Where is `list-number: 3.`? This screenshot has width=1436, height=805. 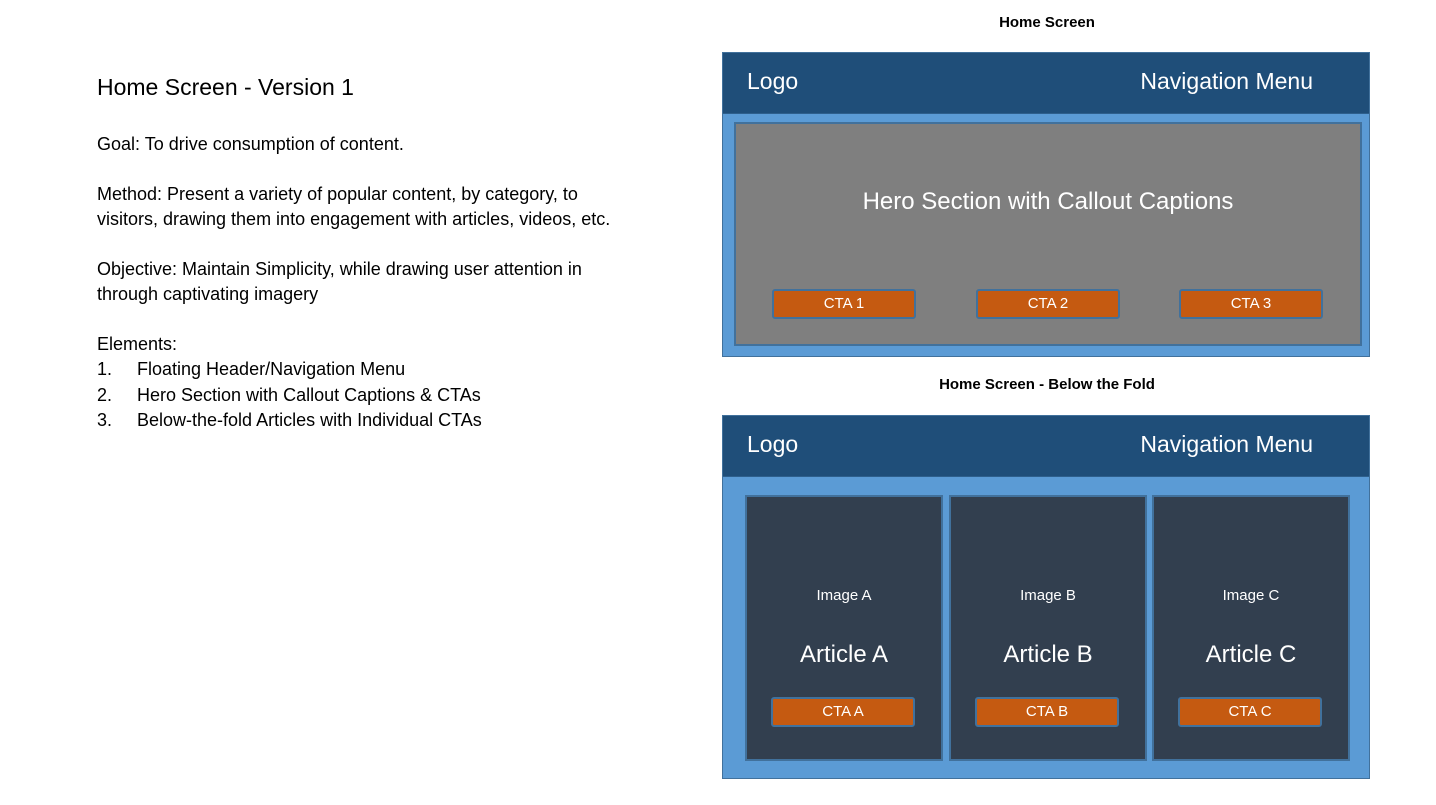 list-number: 3. is located at coordinates (105, 420).